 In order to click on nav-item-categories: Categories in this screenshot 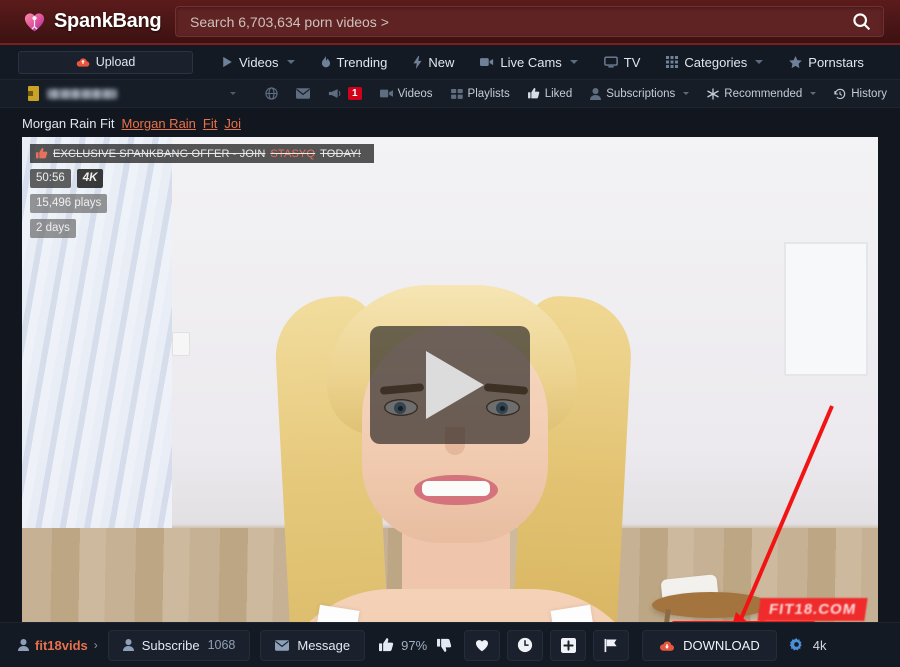, I will do `click(714, 62)`.